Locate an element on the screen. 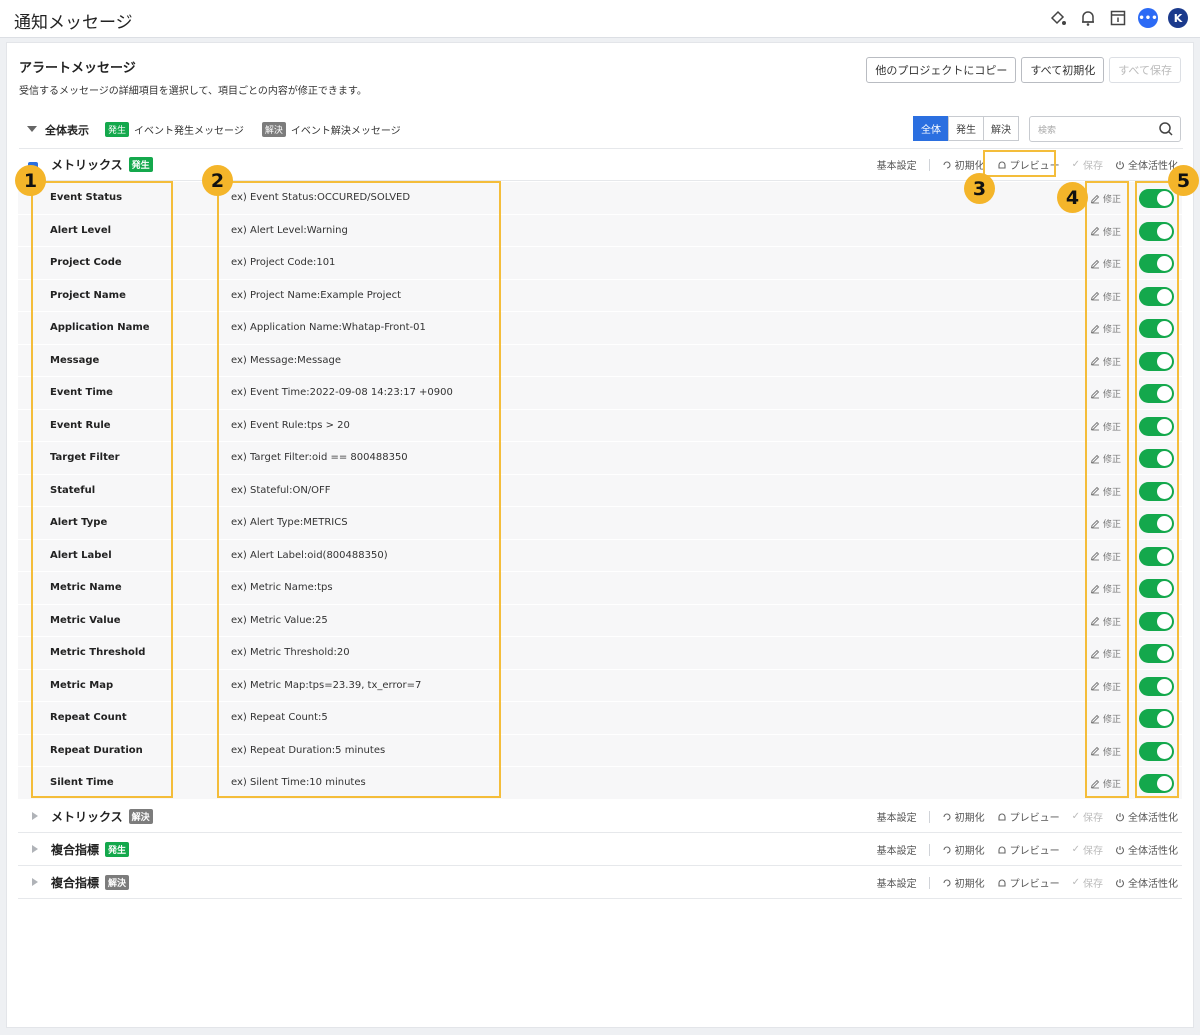 The width and height of the screenshot is (1200, 1035). search-placeholder: 検索 is located at coordinates (1047, 131).